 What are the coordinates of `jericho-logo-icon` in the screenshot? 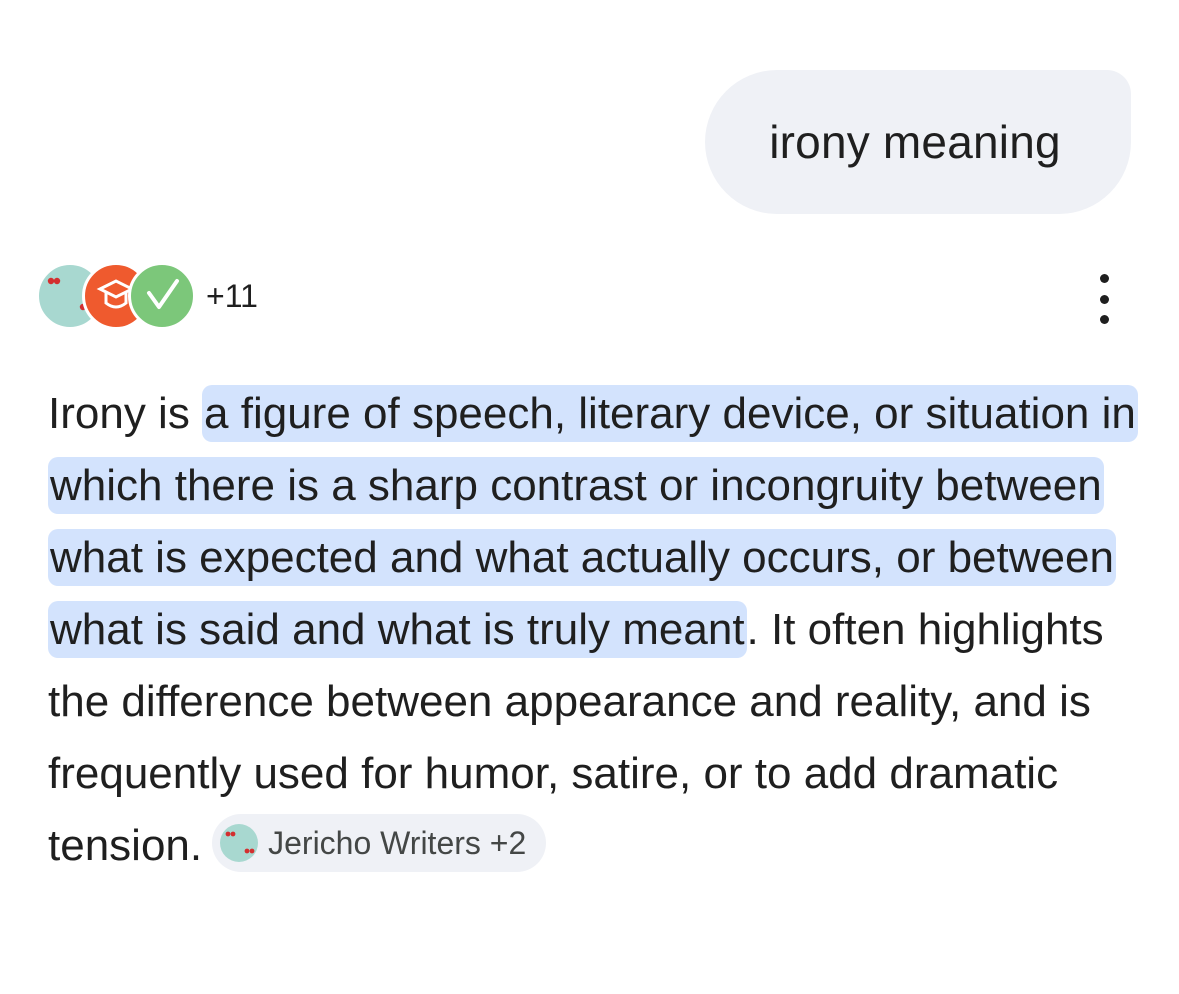 It's located at (239, 843).